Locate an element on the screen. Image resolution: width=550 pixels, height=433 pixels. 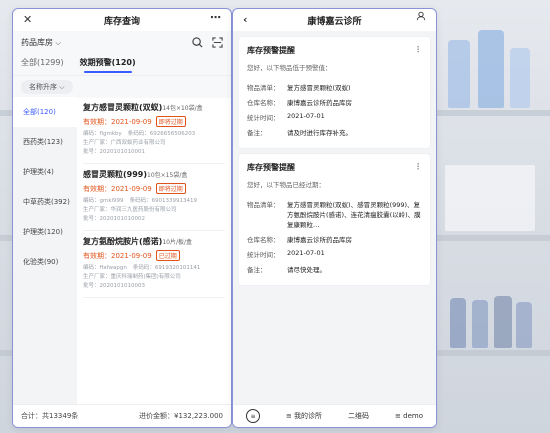
detail-row: 物品清单： 复方感冒灵颗粒(双蚁) is located at coordinates (299, 88).